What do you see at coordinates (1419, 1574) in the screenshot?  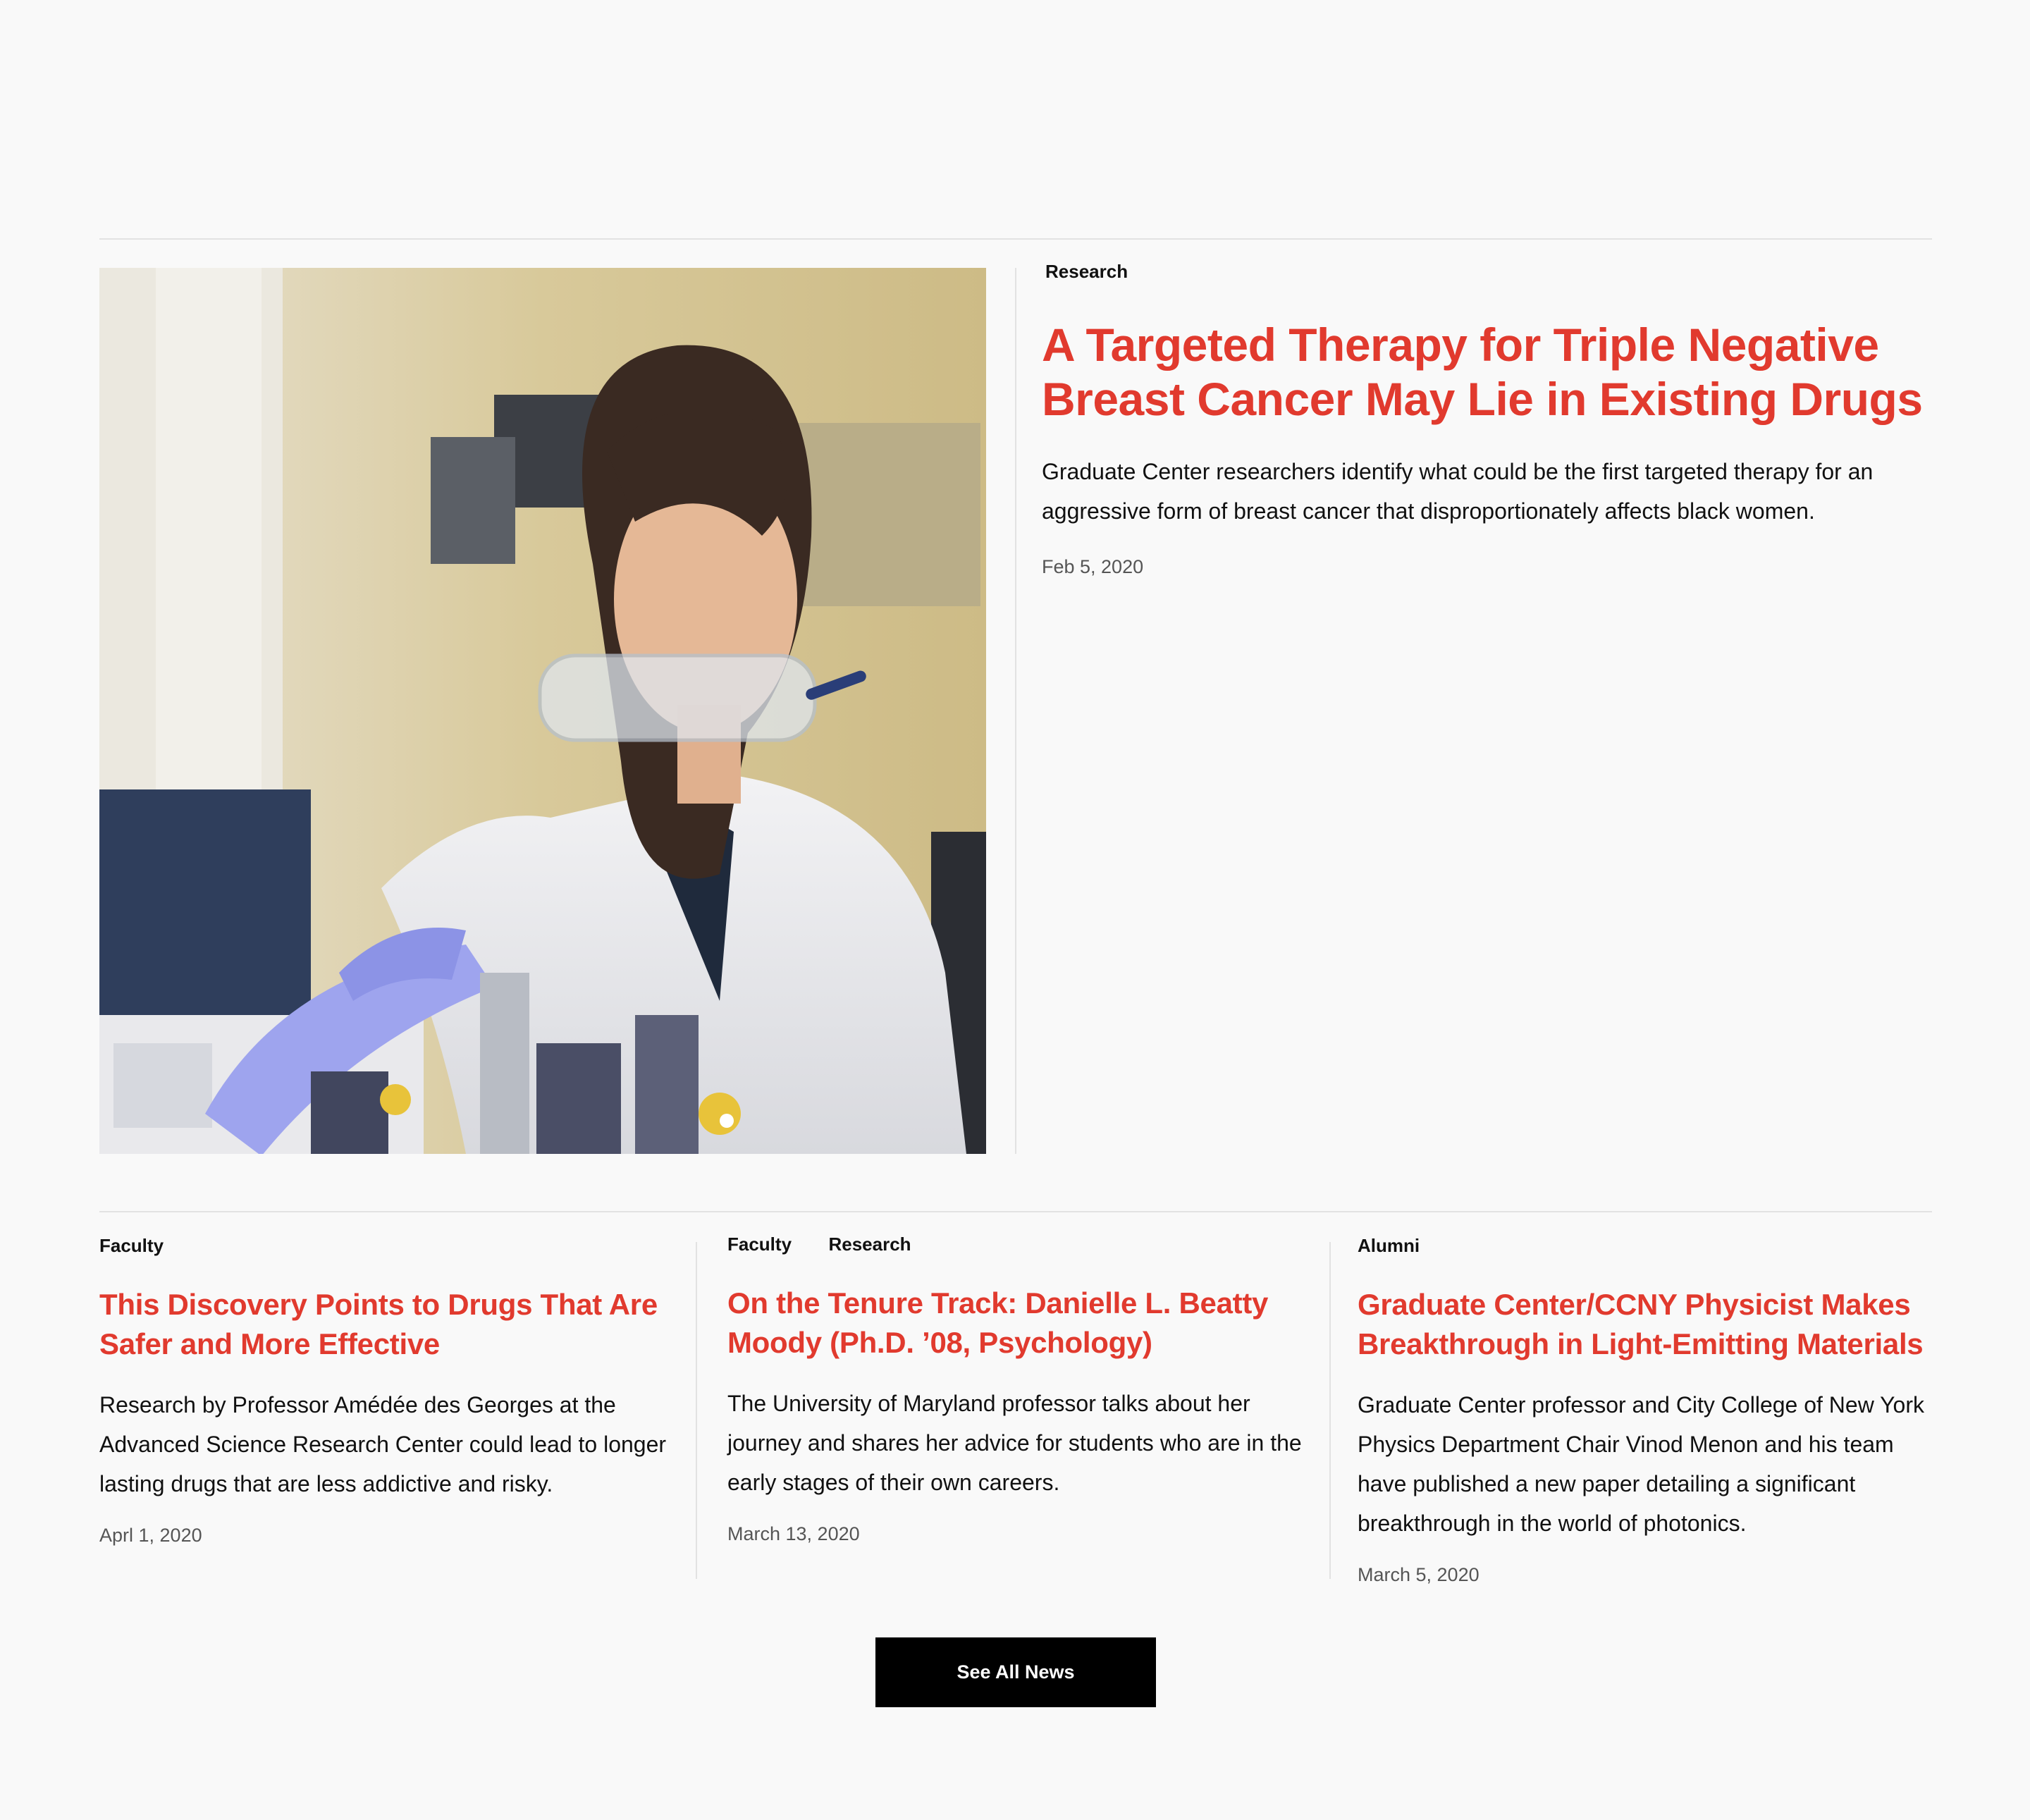 I see `card-date: March 5, 2020` at bounding box center [1419, 1574].